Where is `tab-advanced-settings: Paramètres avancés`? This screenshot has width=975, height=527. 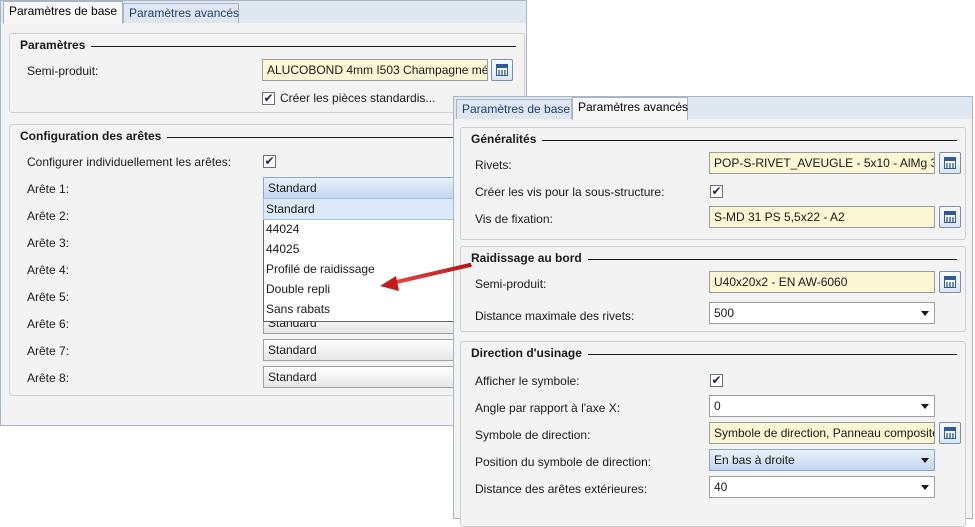 tab-advanced-settings: Paramètres avancés is located at coordinates (630, 108).